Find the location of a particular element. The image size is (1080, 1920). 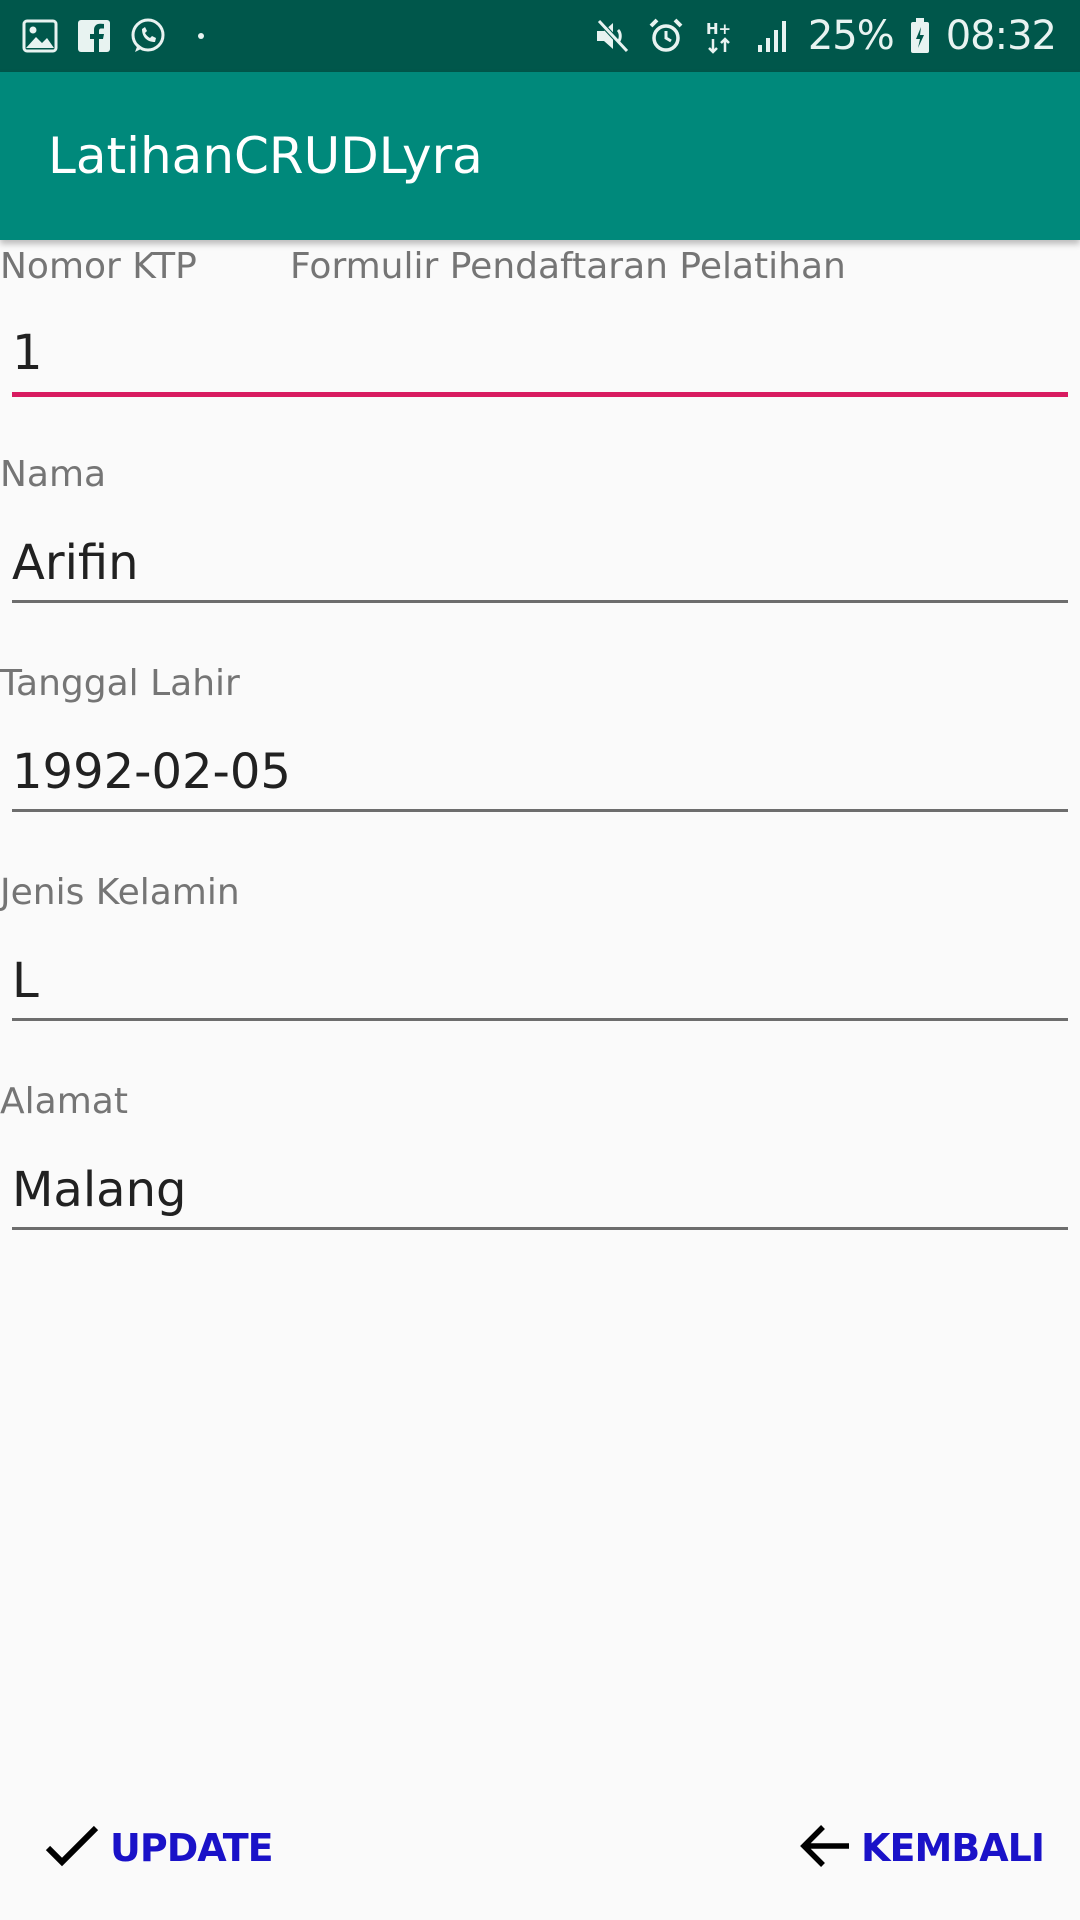

jenis-kelamin-input-underline is located at coordinates (540, 1019).